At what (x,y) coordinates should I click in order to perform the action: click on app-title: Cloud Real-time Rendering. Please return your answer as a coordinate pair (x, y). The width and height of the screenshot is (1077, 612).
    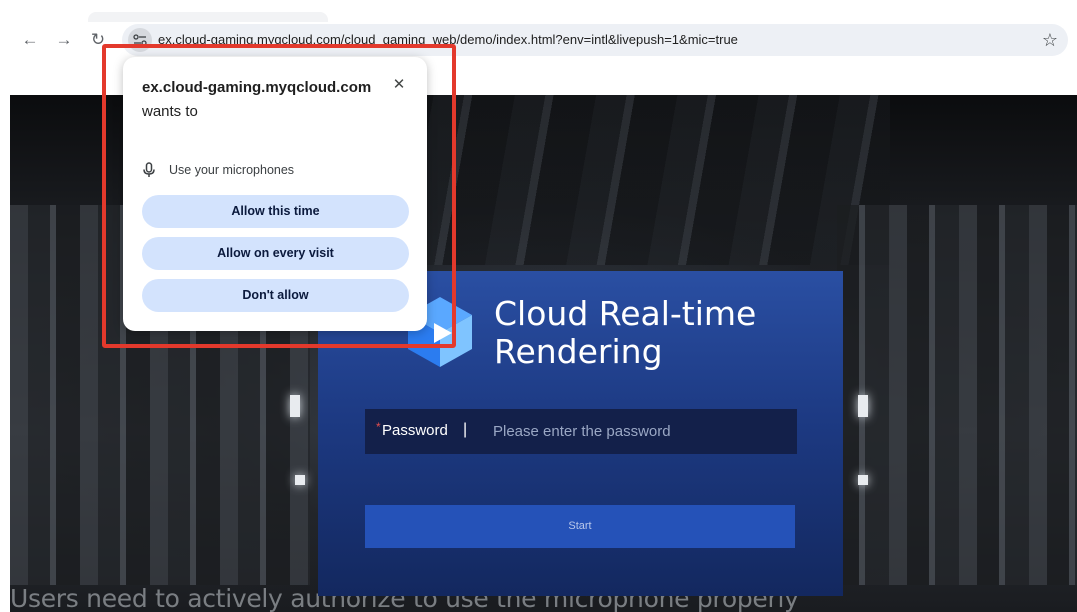
    Looking at the image, I should click on (625, 333).